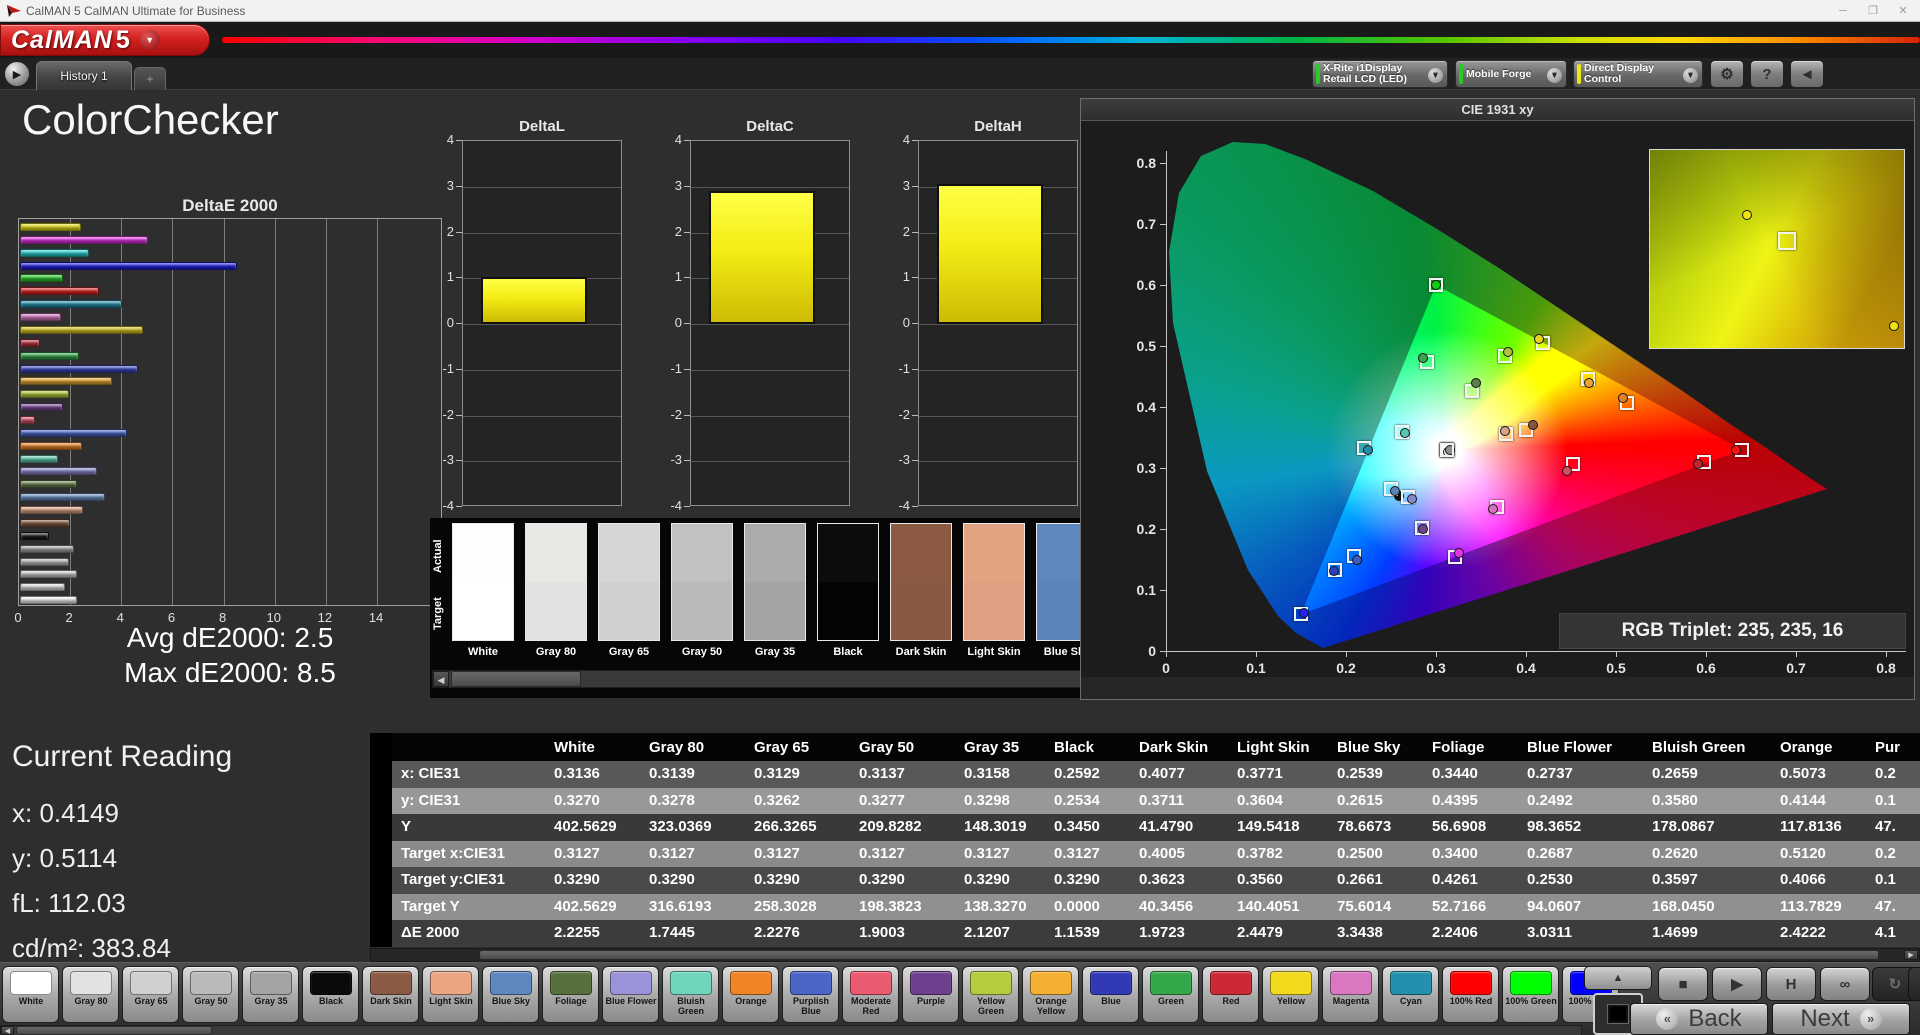  Describe the element at coordinates (510, 994) in the screenshot. I see `patch-button-blue-sky: Blue Sky` at that location.